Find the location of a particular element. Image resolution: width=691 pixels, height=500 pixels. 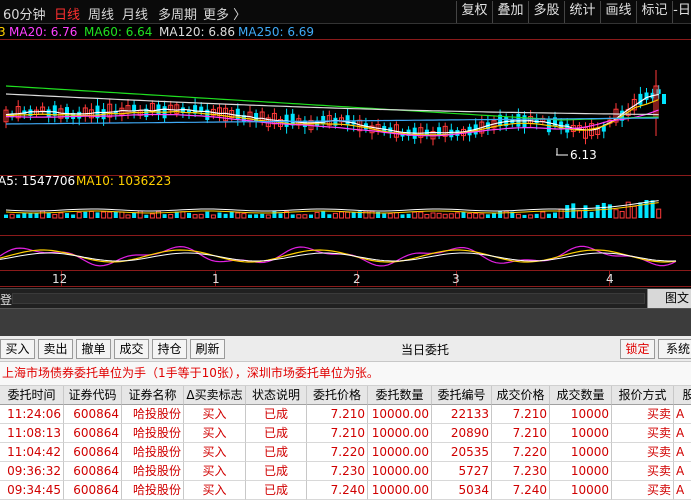

column-header: 股 is located at coordinates (682, 395).